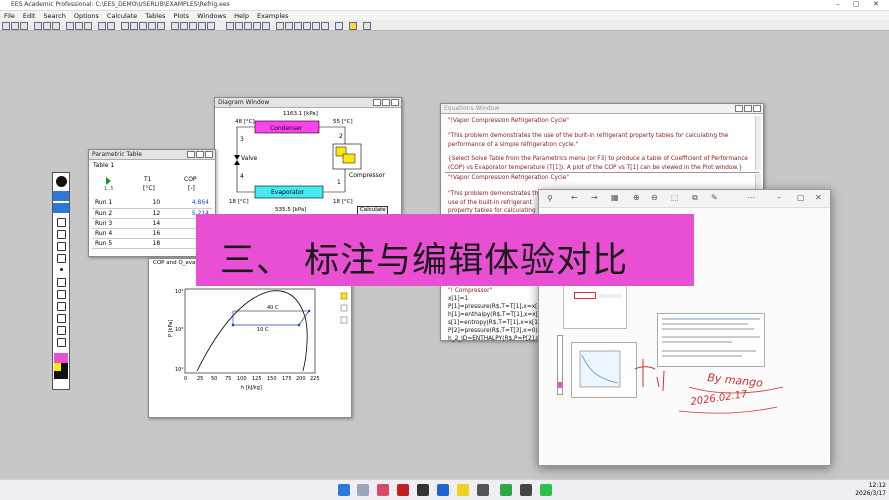 This screenshot has height=500, width=889. I want to click on copy-icon, so click(47, 26).